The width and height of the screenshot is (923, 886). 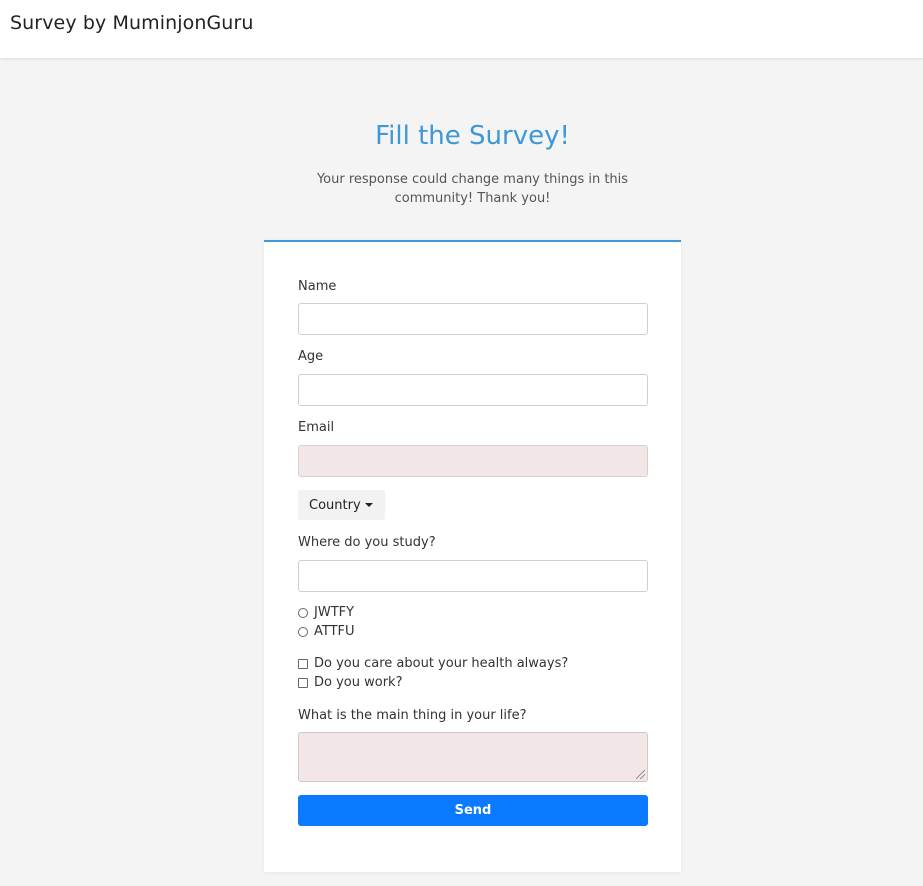 What do you see at coordinates (473, 319) in the screenshot?
I see `name-field` at bounding box center [473, 319].